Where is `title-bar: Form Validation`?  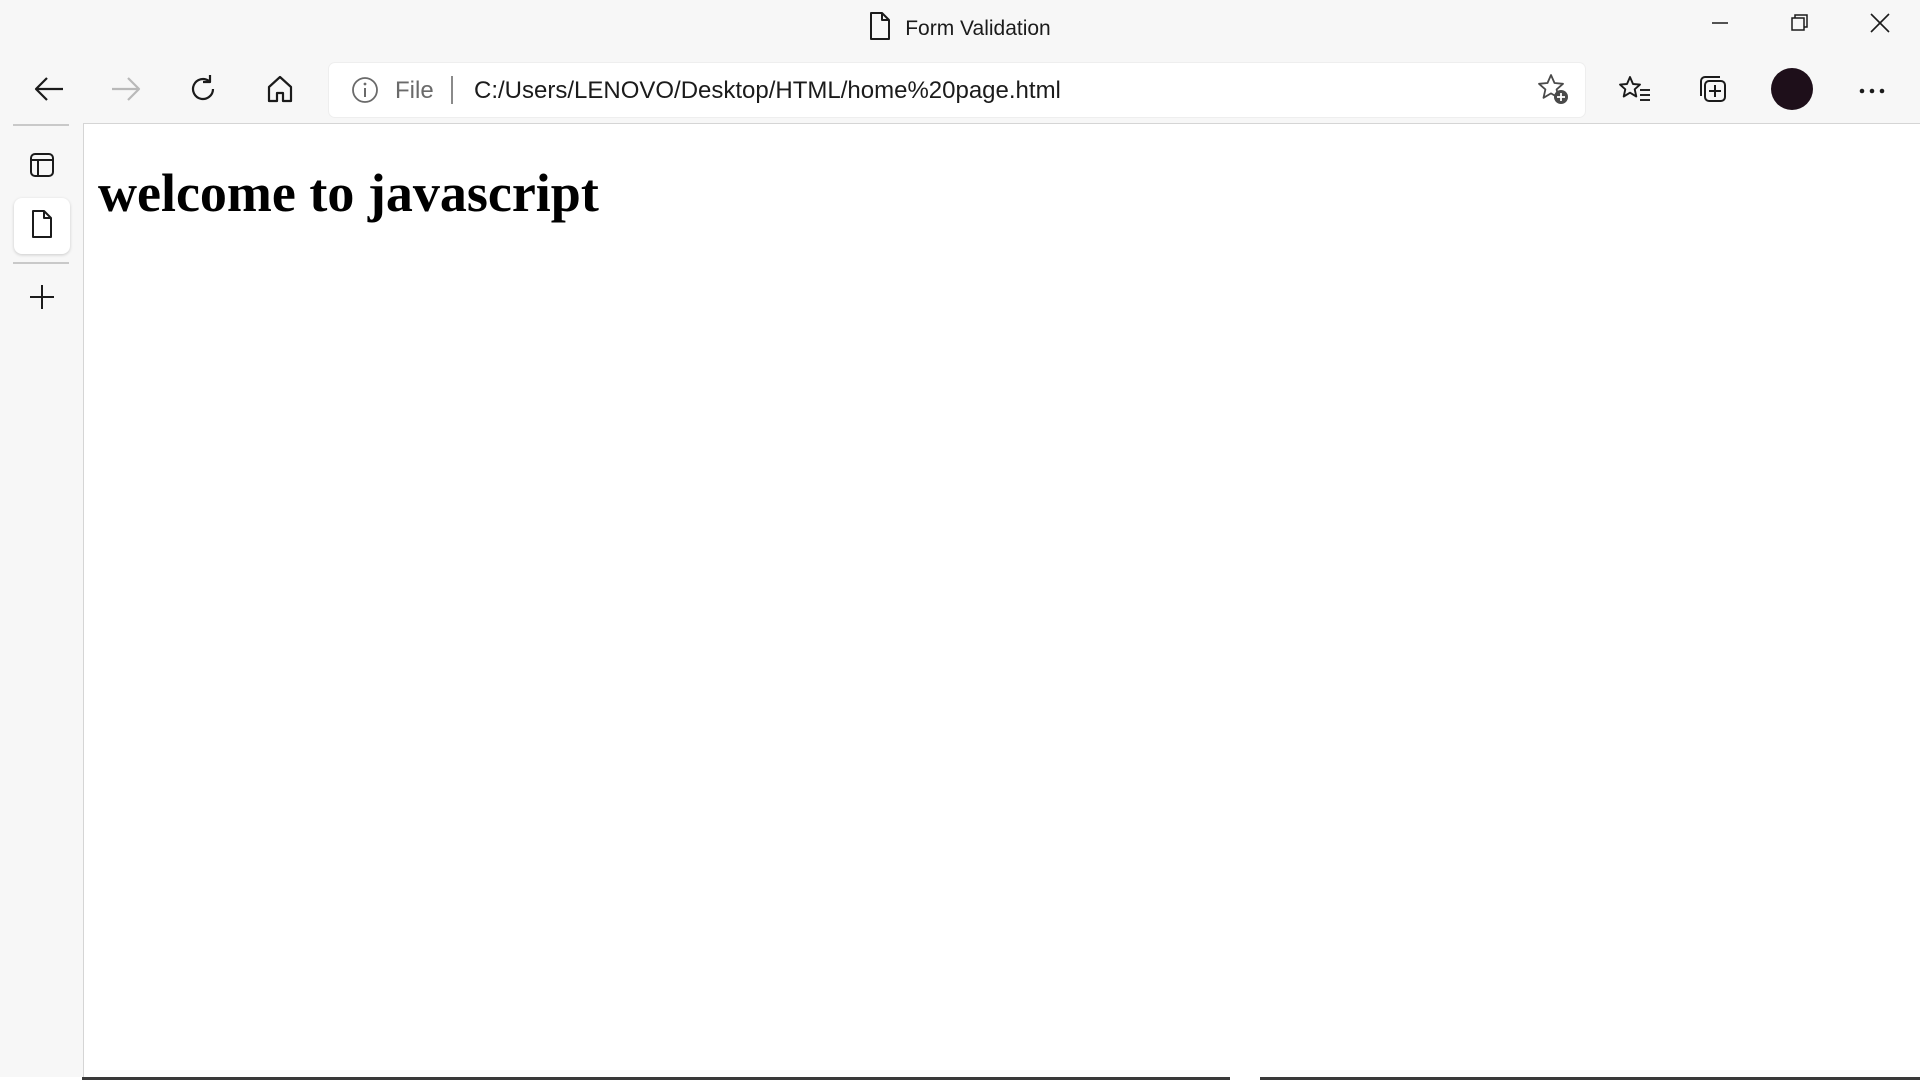
title-bar: Form Validation is located at coordinates (960, 29).